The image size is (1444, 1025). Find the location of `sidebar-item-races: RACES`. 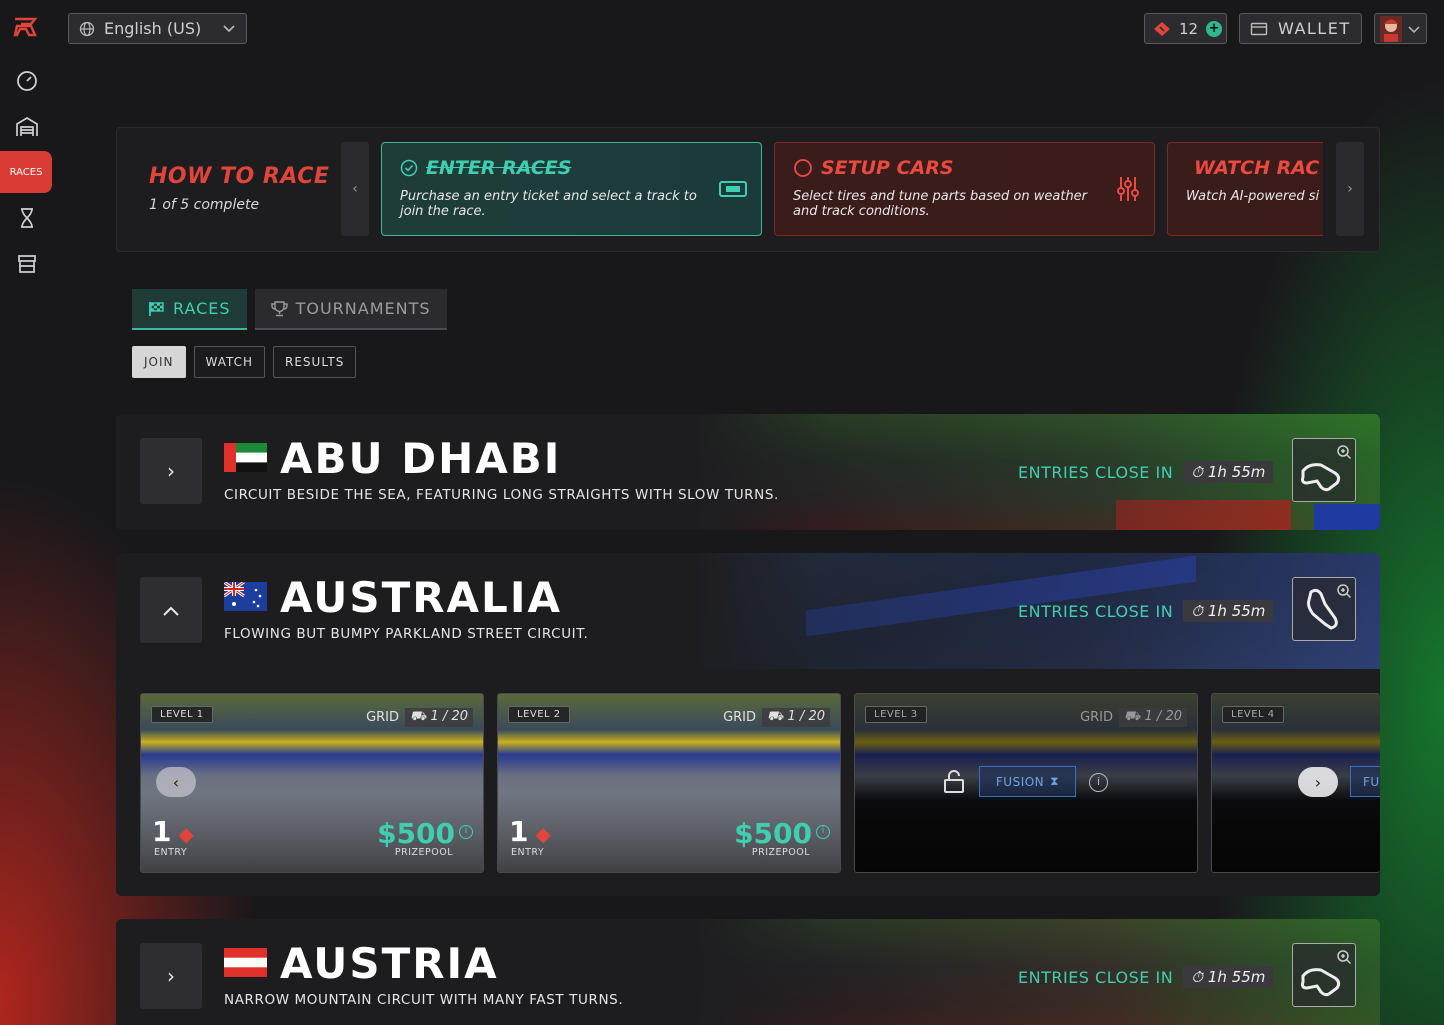

sidebar-item-races: RACES is located at coordinates (26, 172).